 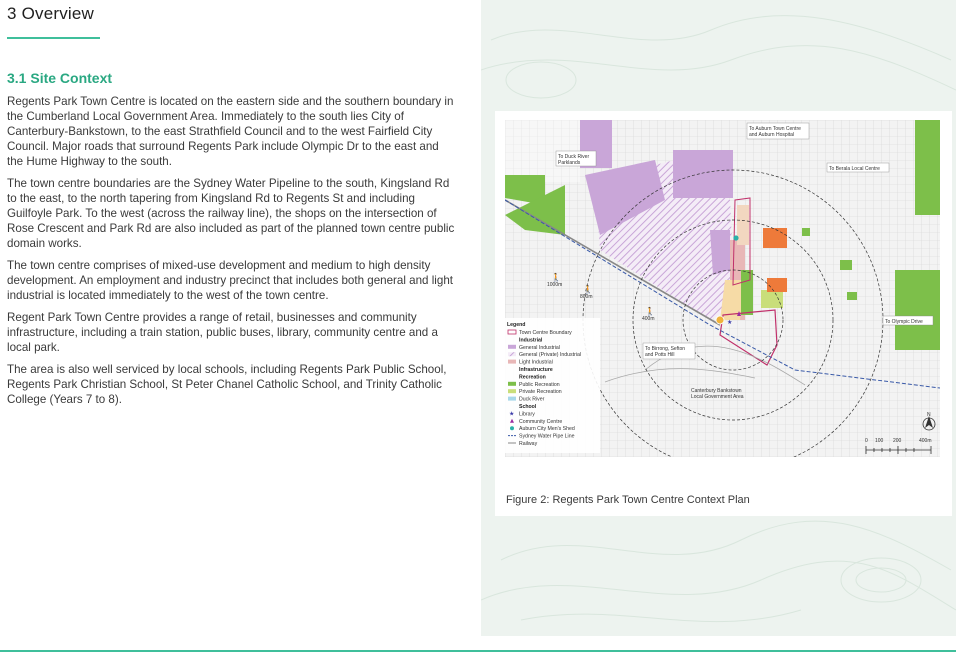 What do you see at coordinates (576, 158) in the screenshot?
I see `callout-duck-river: To Duck River Parklands` at bounding box center [576, 158].